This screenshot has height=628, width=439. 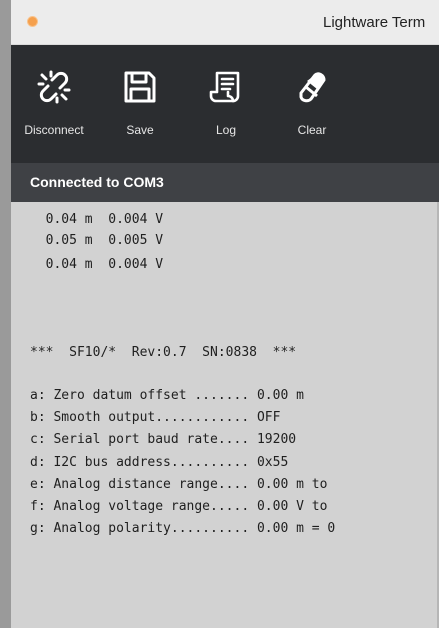 I want to click on menu-line: f: Analog voltage range..... 0.00 V to, so click(x=179, y=506).